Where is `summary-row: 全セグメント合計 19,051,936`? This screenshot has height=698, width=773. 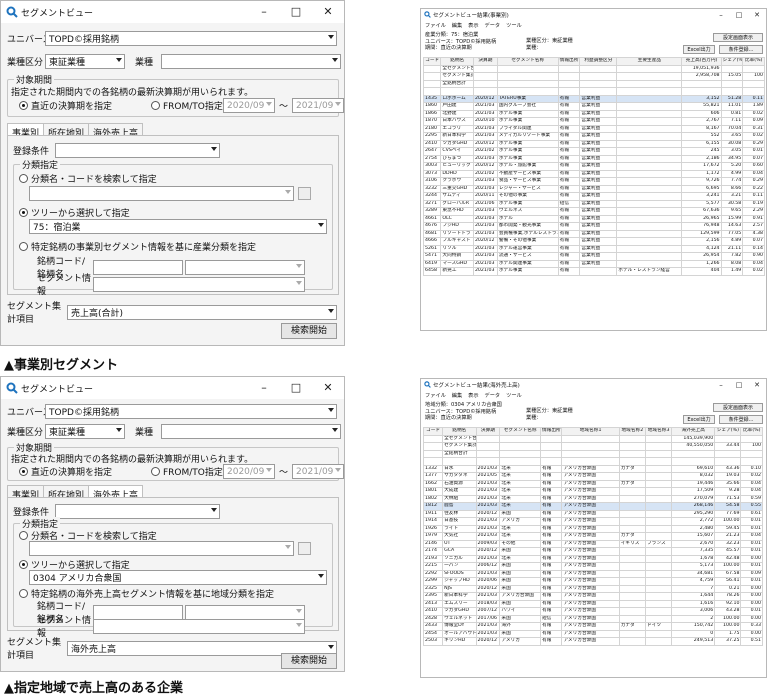
summary-row: 全セグメント合計 19,051,936 is located at coordinates (593, 68).